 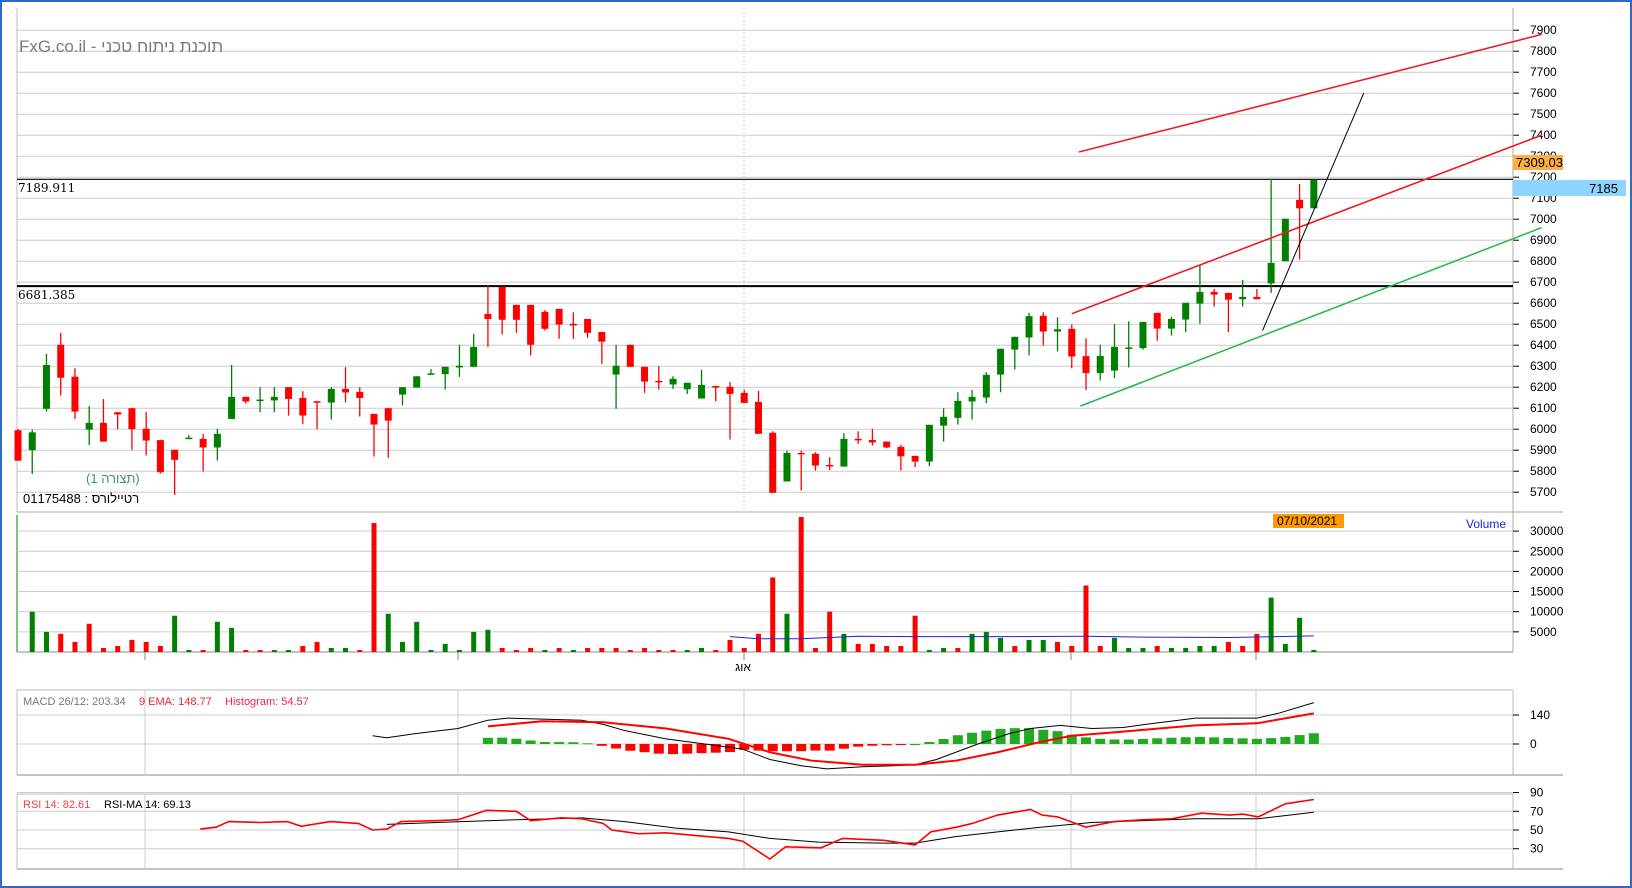 I want to click on trendline-projection-line, so click(x=1313, y=212).